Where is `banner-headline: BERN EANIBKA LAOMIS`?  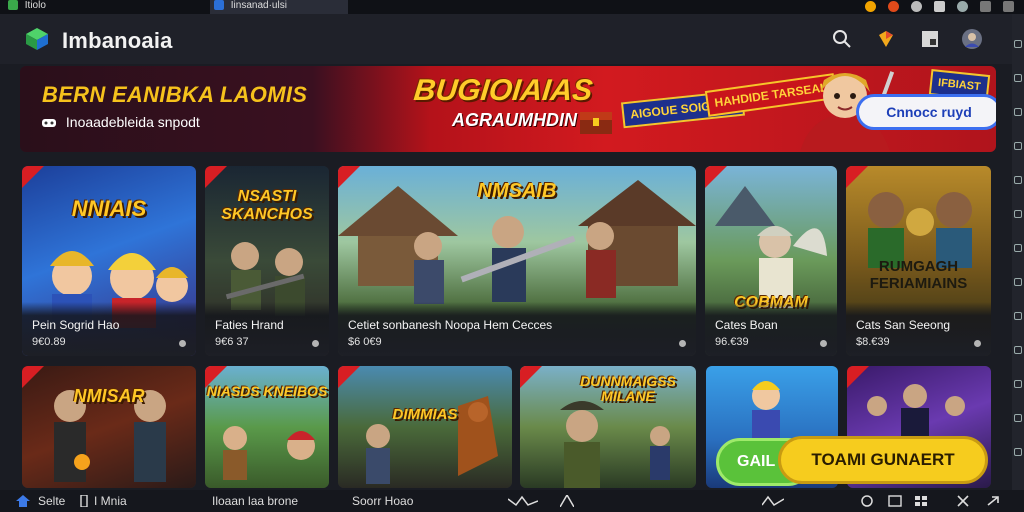 banner-headline: BERN EANIBKA LAOMIS is located at coordinates (175, 94).